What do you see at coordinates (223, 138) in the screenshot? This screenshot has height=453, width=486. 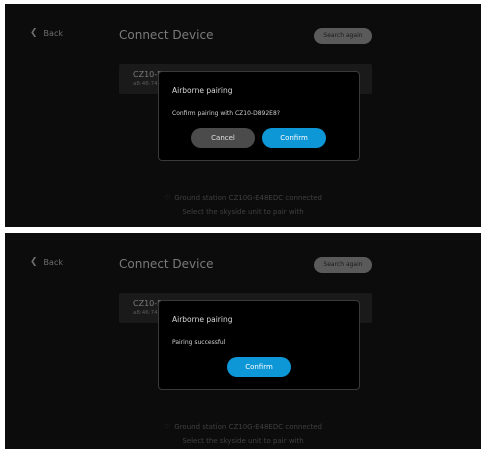 I see `cancel-button: Cancel` at bounding box center [223, 138].